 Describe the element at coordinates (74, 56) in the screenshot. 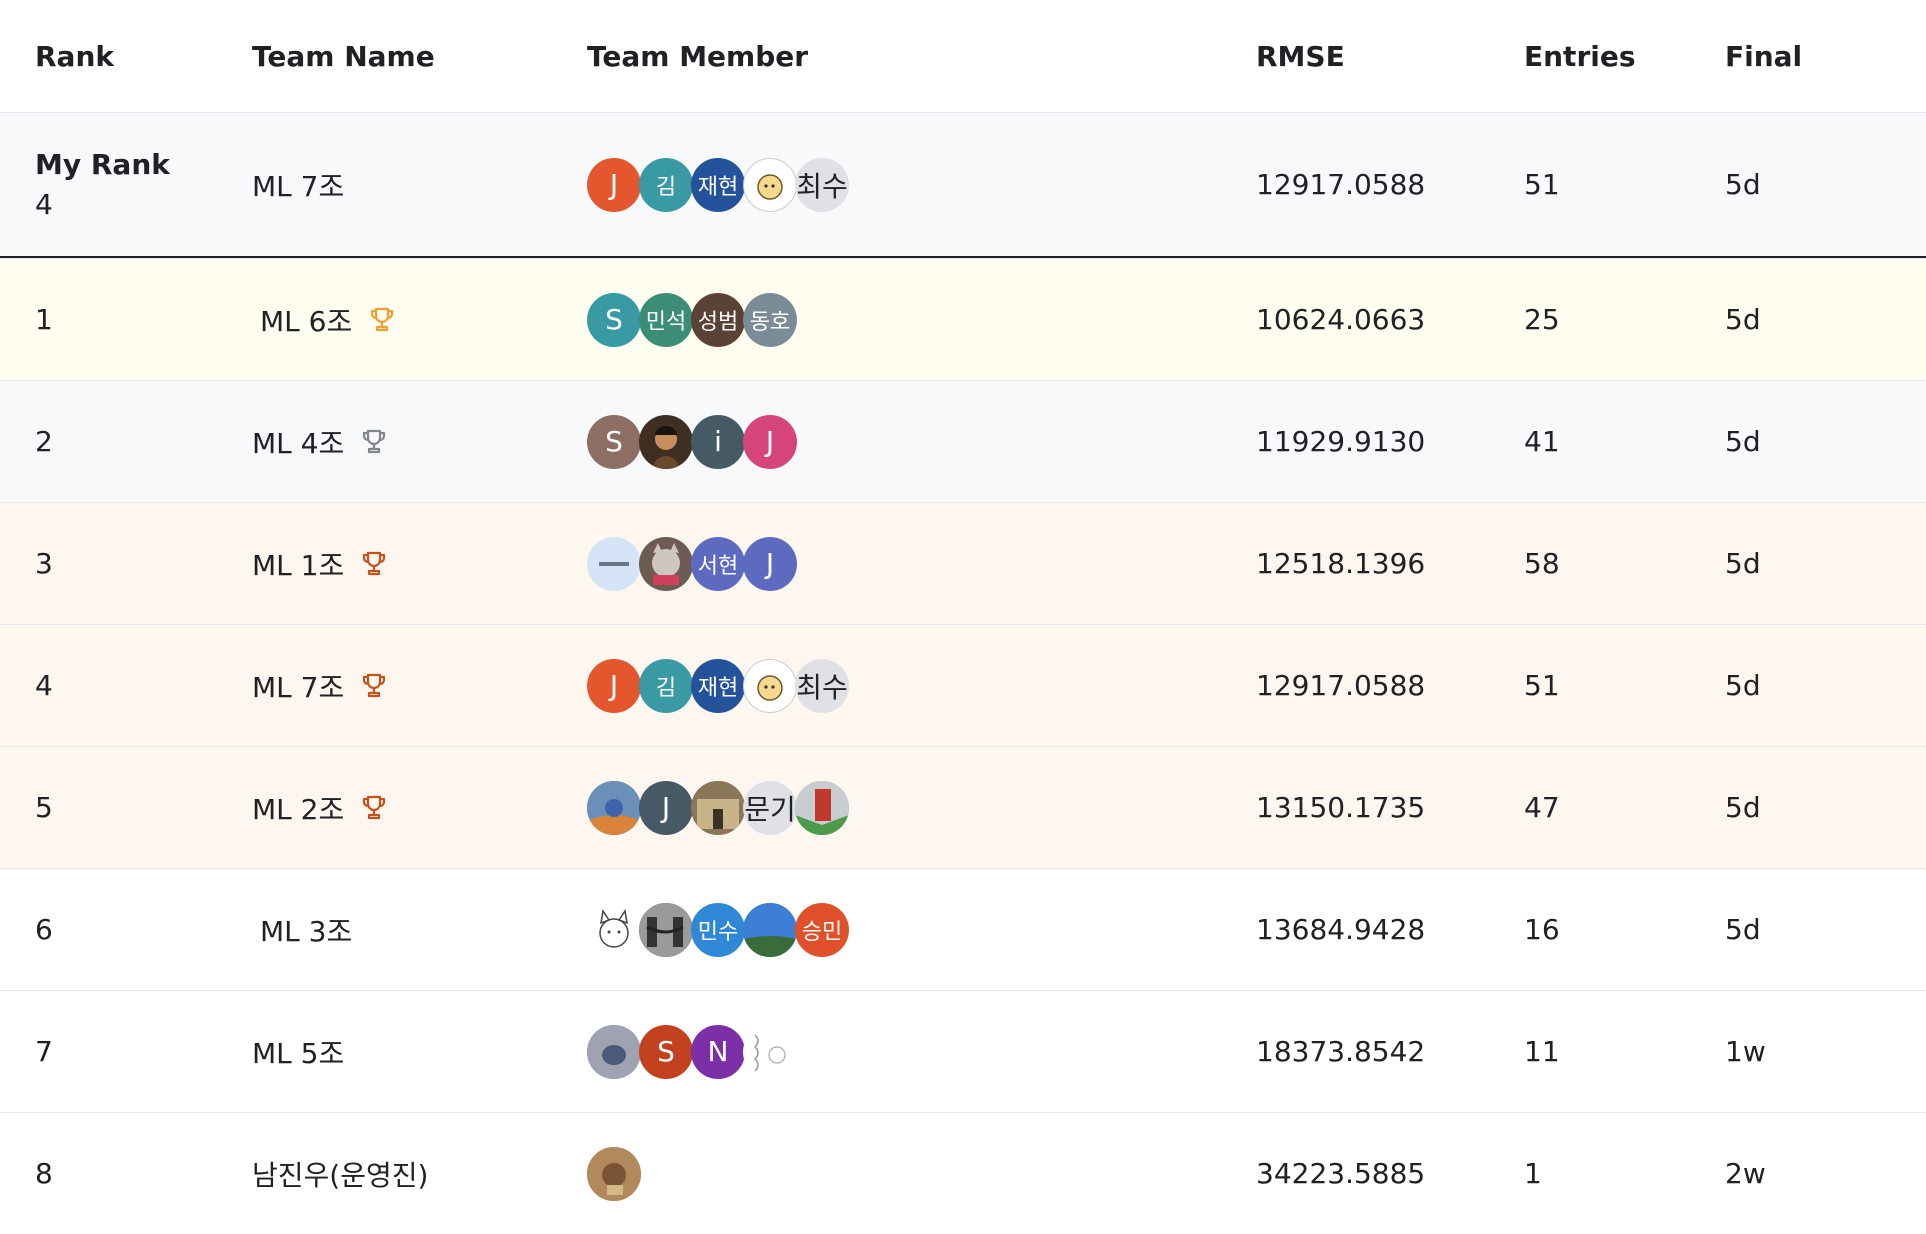

I see `header-rank: Rank` at that location.